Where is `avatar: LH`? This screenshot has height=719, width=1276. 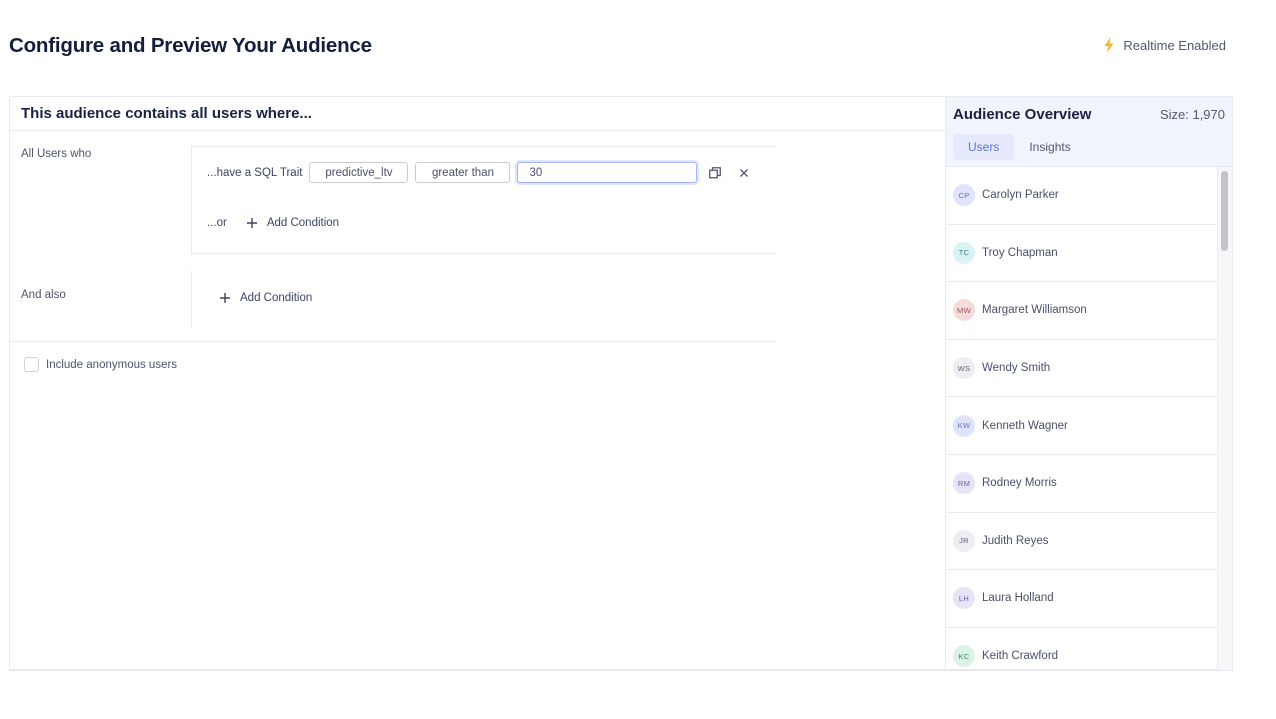
avatar: LH is located at coordinates (964, 598).